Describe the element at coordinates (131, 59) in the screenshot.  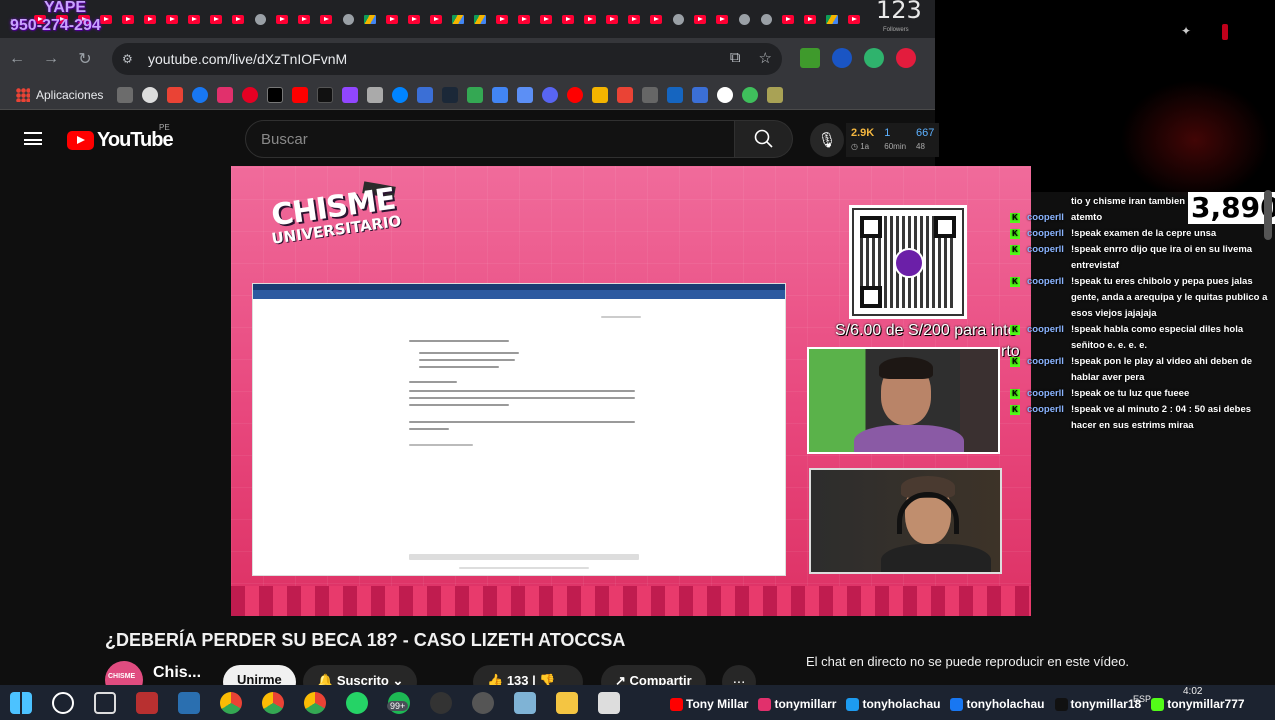
I see `site-info-icon: ⚙` at that location.